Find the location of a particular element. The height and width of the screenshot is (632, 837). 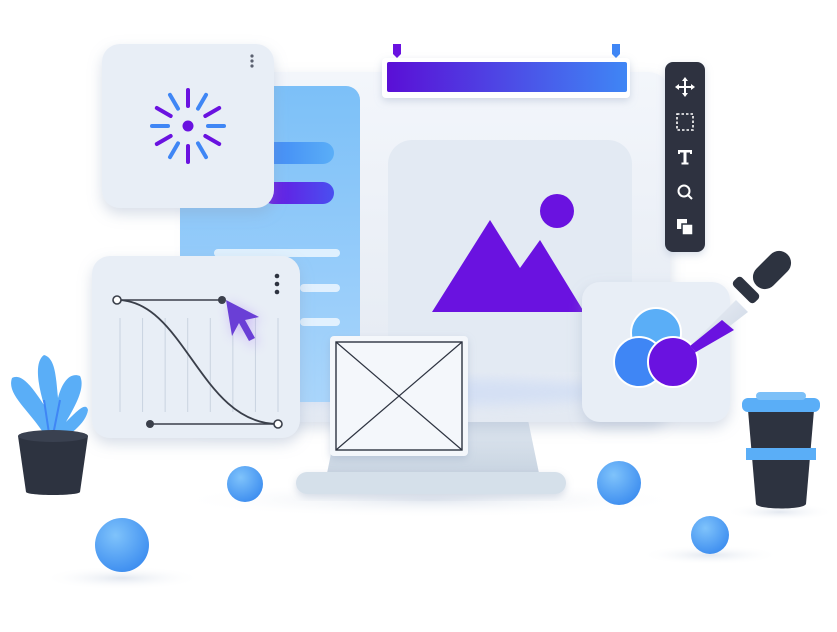

loading-card is located at coordinates (188, 126).